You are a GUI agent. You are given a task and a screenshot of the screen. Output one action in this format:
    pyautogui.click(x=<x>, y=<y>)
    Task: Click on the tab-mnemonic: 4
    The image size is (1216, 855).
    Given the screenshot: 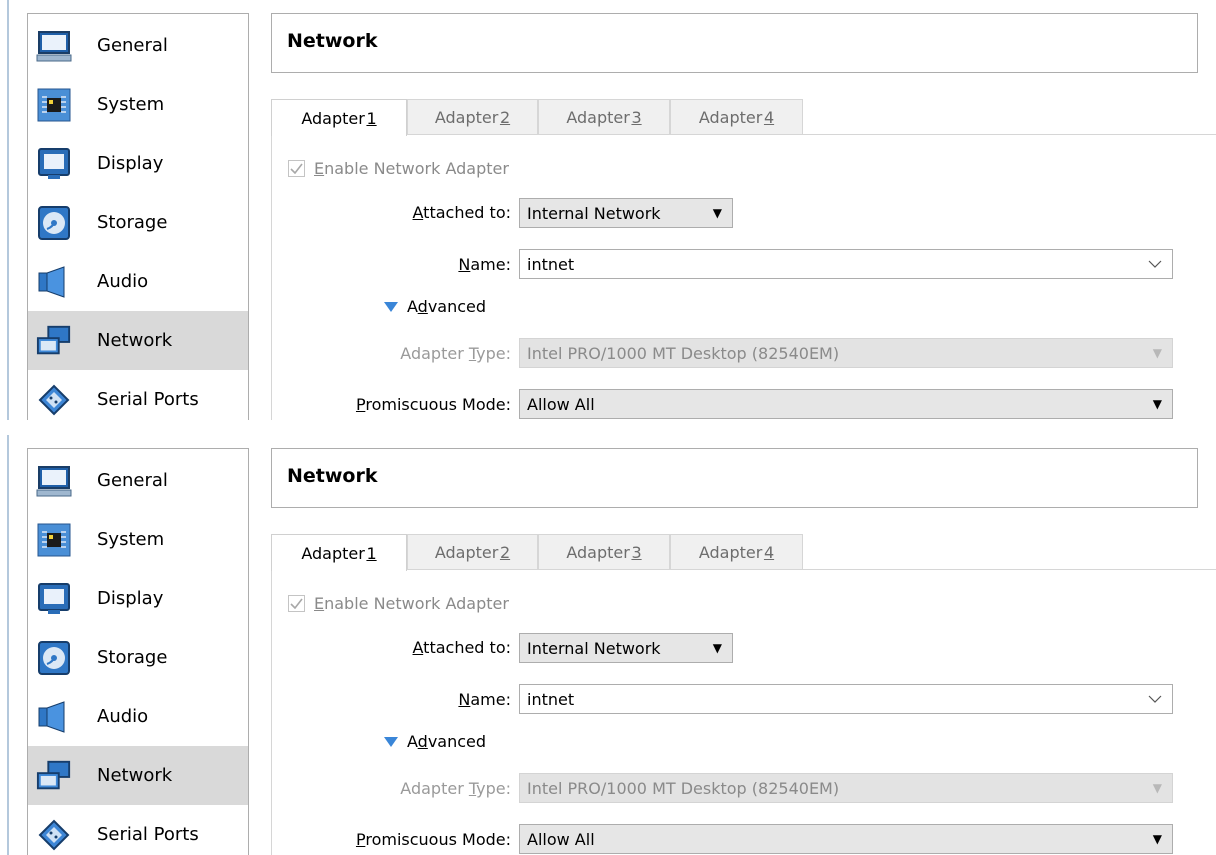 What is the action you would take?
    pyautogui.click(x=769, y=552)
    